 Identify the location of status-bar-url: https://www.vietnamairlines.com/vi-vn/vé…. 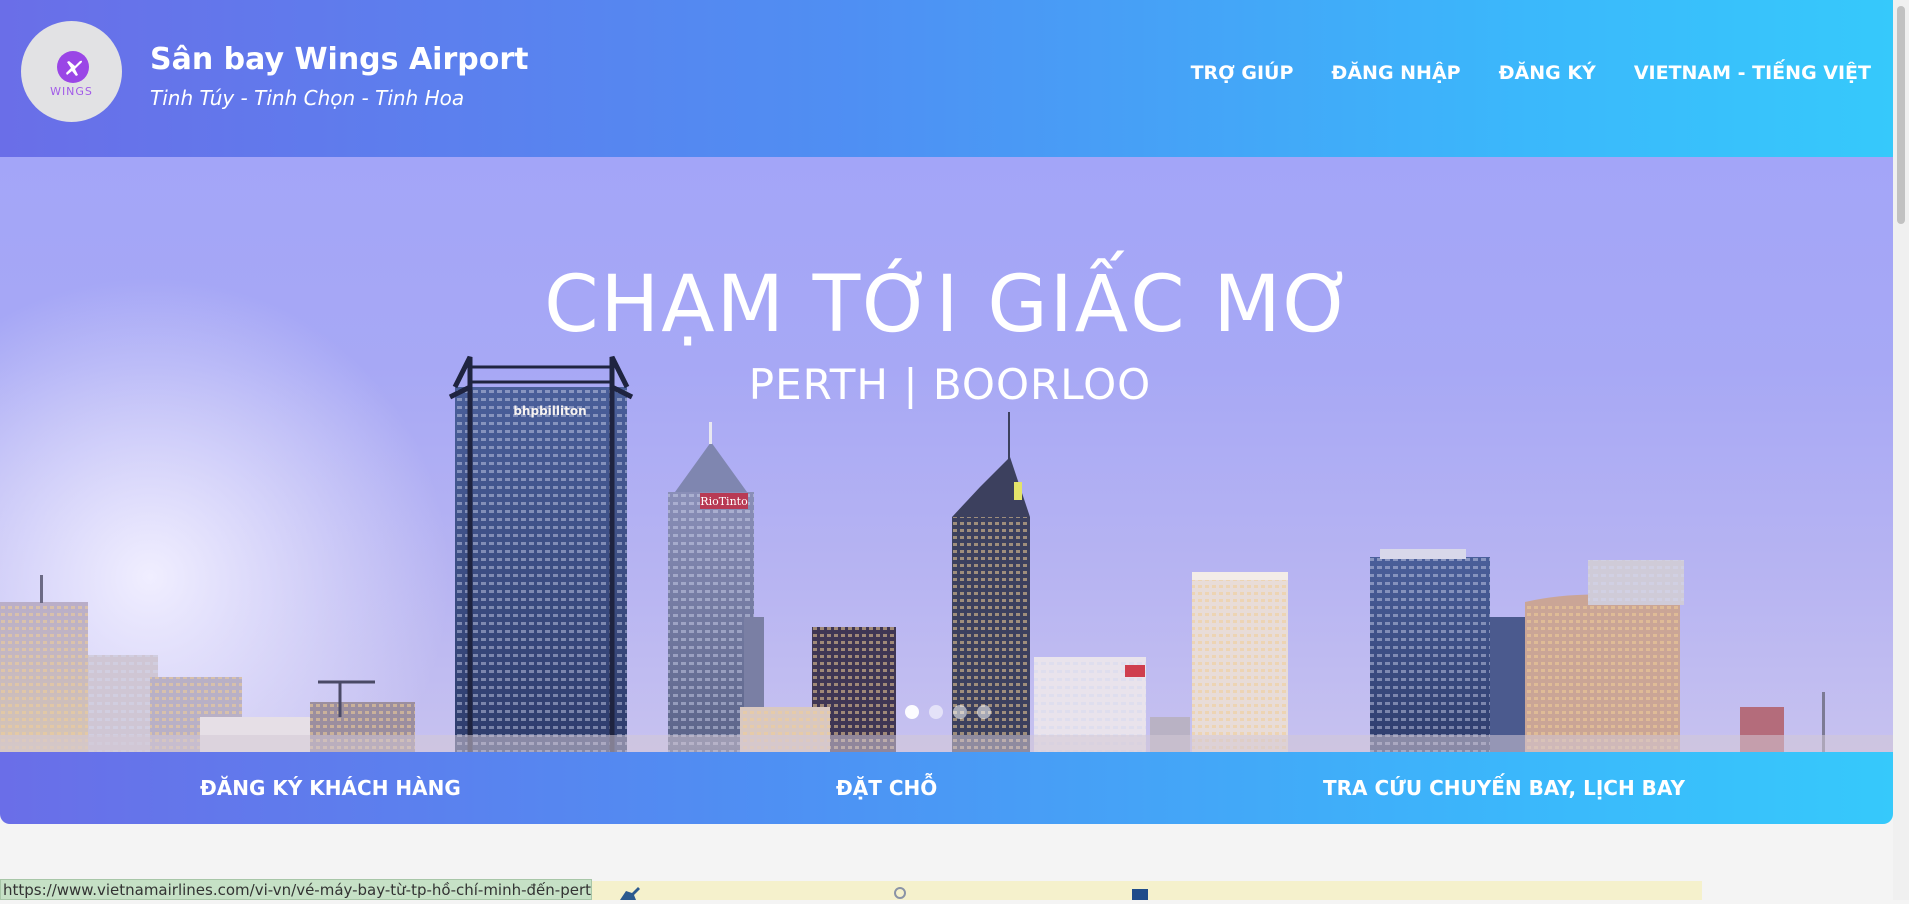
(296, 889).